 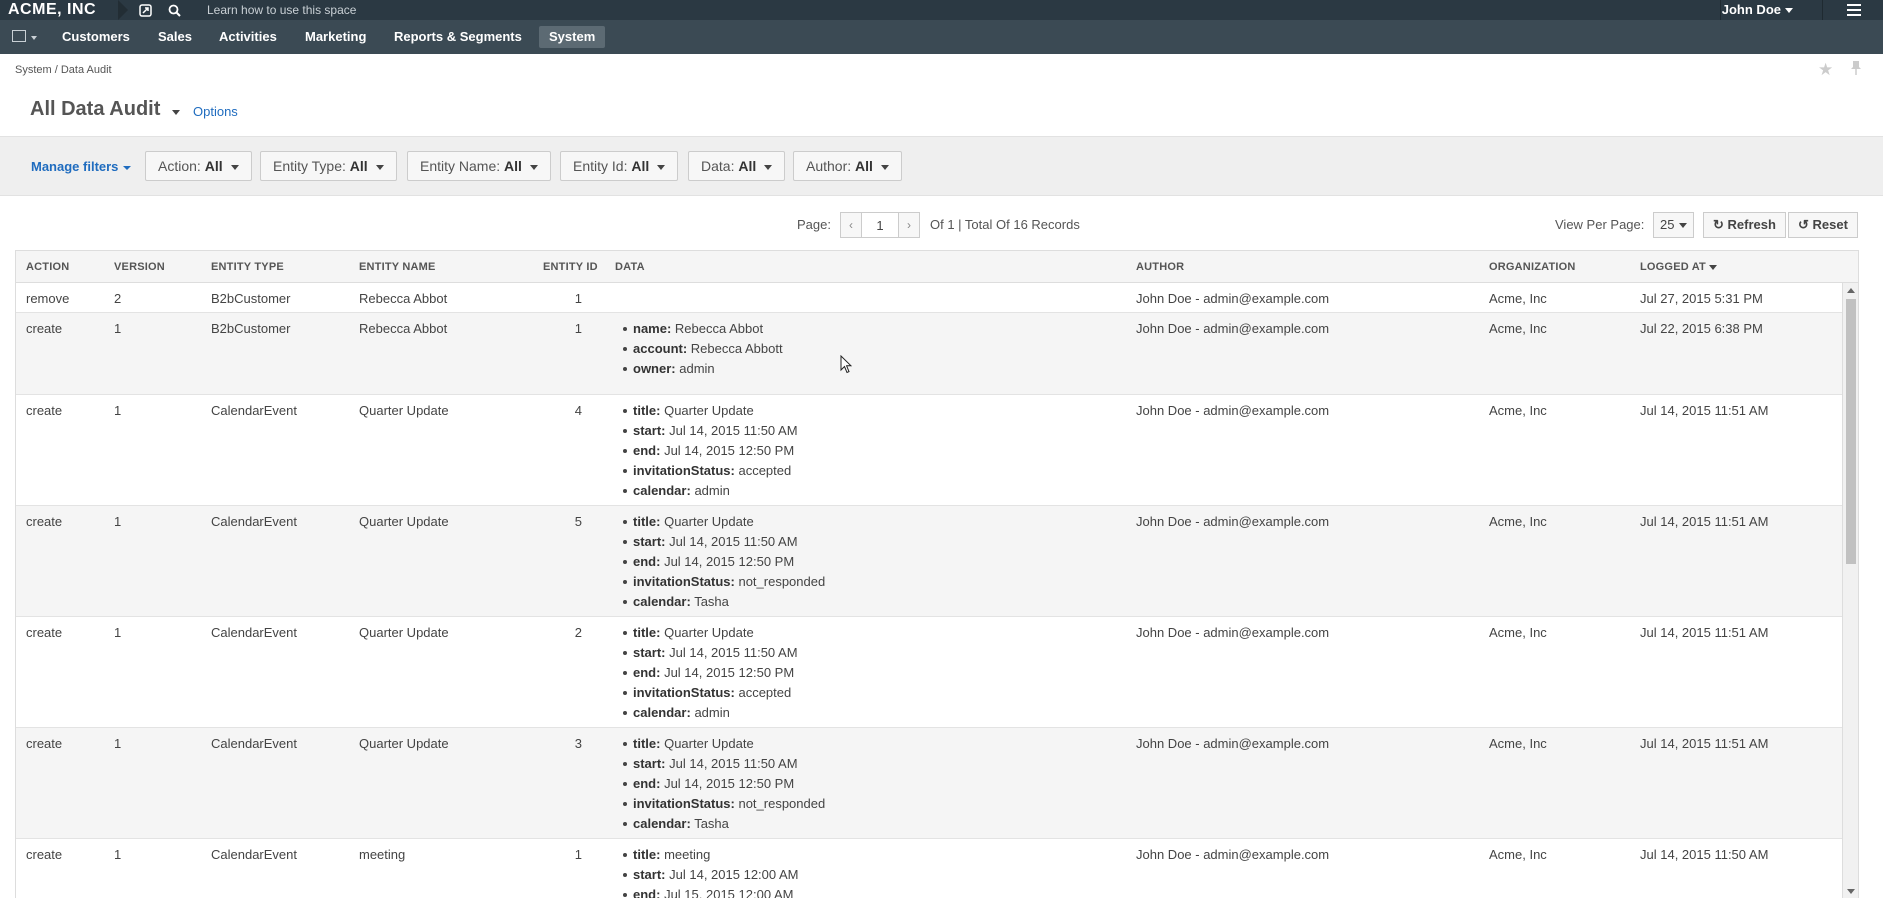 I want to click on reset-button: ↺ Reset, so click(x=1823, y=225).